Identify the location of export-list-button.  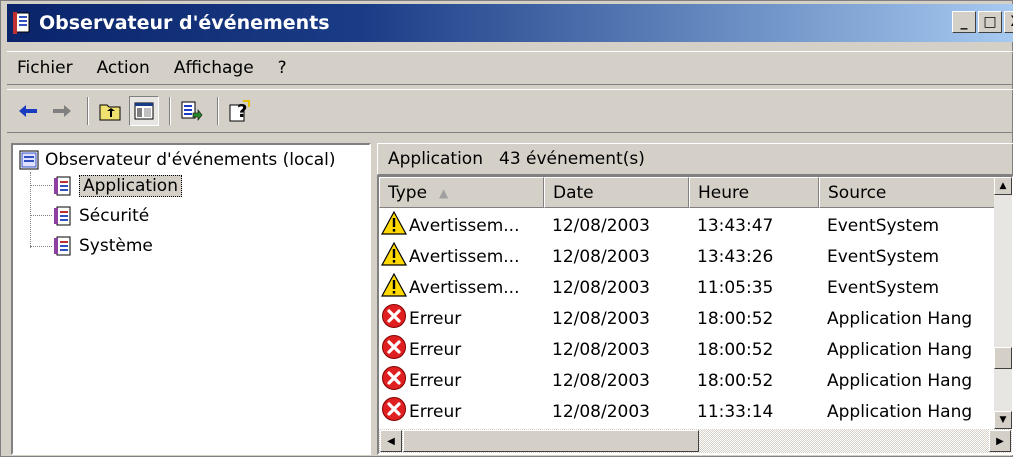
(192, 111).